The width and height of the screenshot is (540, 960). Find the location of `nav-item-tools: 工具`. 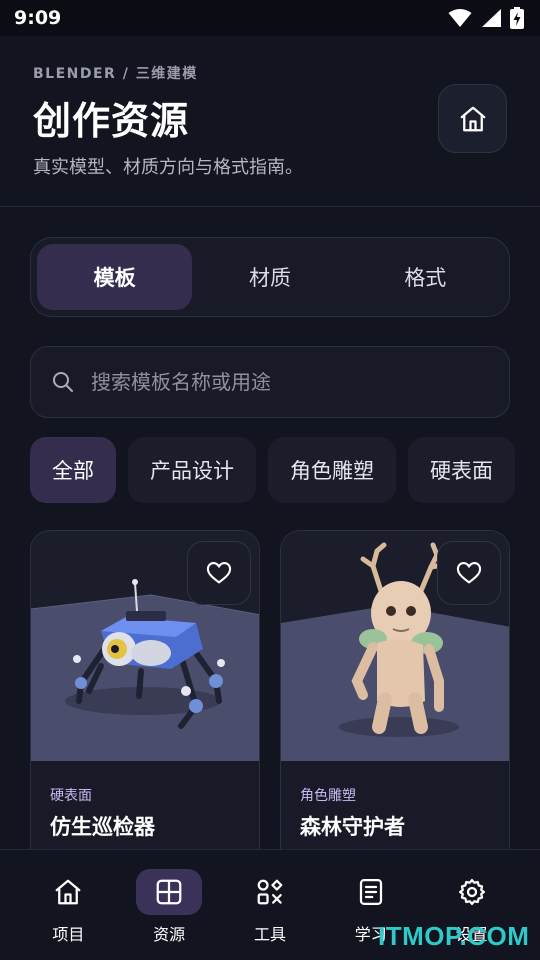

nav-item-tools: 工具 is located at coordinates (270, 905).